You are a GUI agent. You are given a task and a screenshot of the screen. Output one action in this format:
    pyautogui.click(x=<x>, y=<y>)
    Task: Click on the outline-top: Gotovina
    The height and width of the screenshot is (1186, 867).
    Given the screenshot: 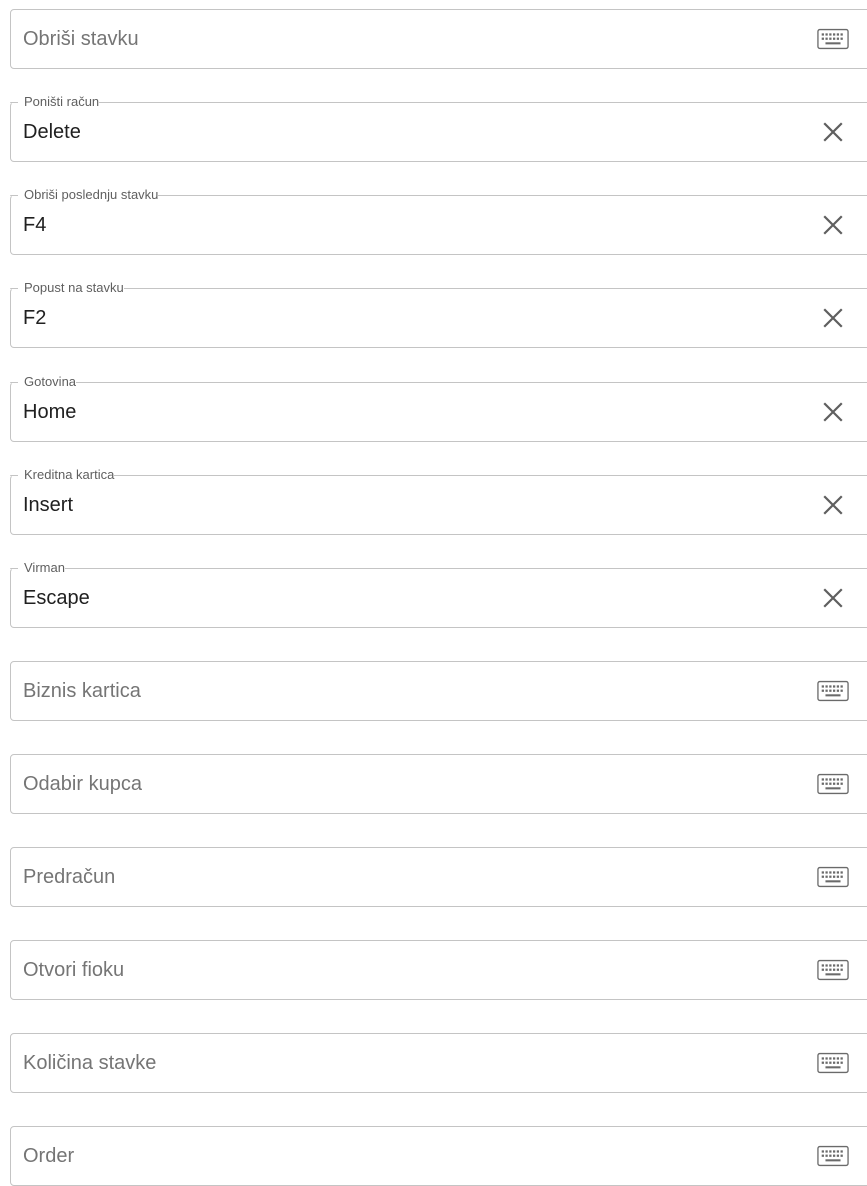 What is the action you would take?
    pyautogui.click(x=438, y=382)
    